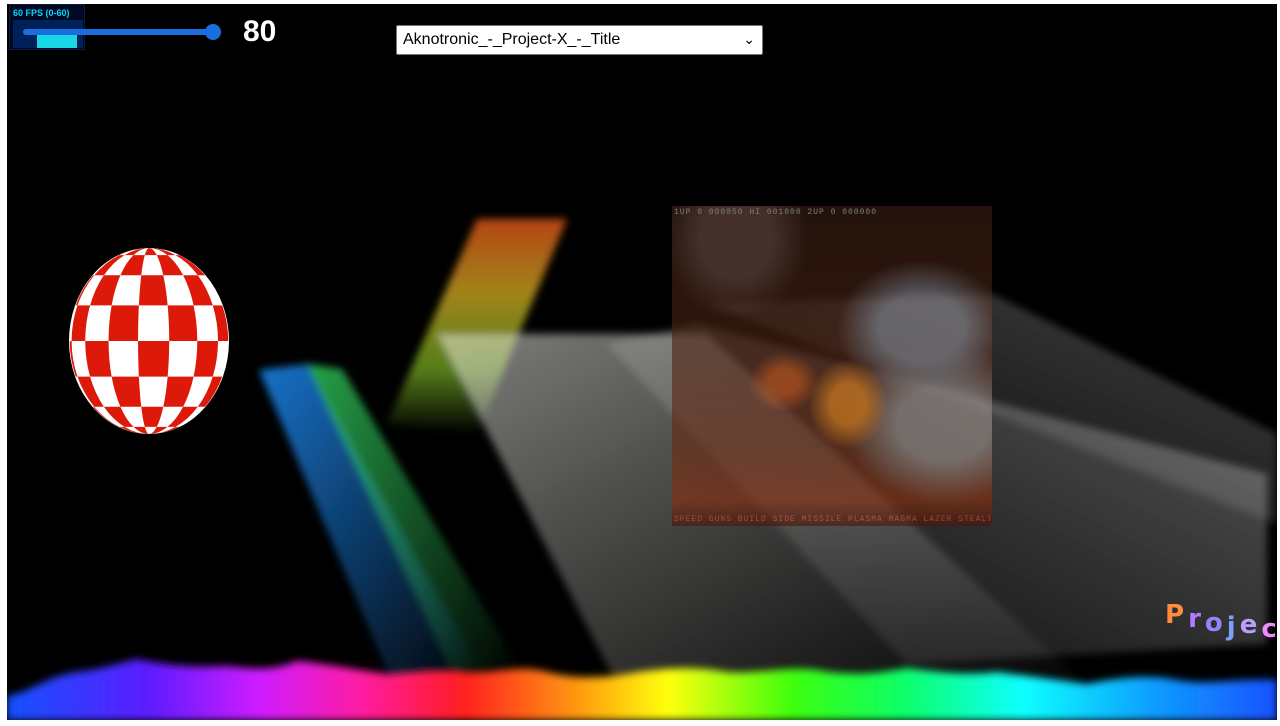 This screenshot has height=726, width=1280. I want to click on scroll-letter: P, so click(1175, 615).